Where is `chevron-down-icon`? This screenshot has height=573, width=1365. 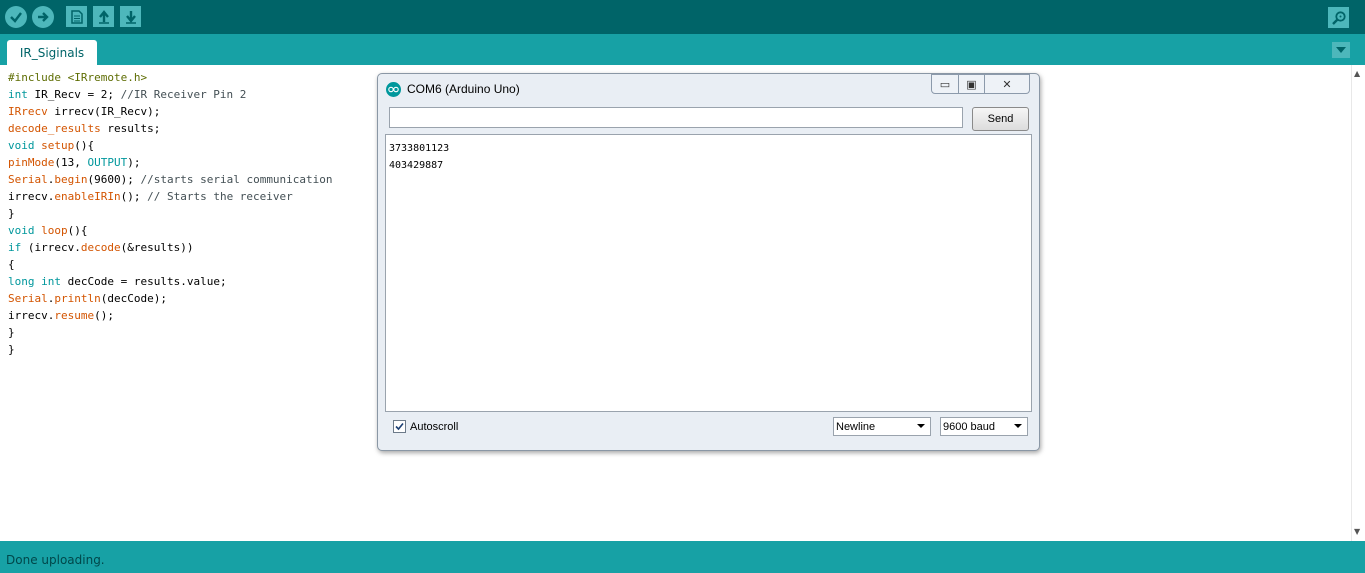 chevron-down-icon is located at coordinates (1341, 50).